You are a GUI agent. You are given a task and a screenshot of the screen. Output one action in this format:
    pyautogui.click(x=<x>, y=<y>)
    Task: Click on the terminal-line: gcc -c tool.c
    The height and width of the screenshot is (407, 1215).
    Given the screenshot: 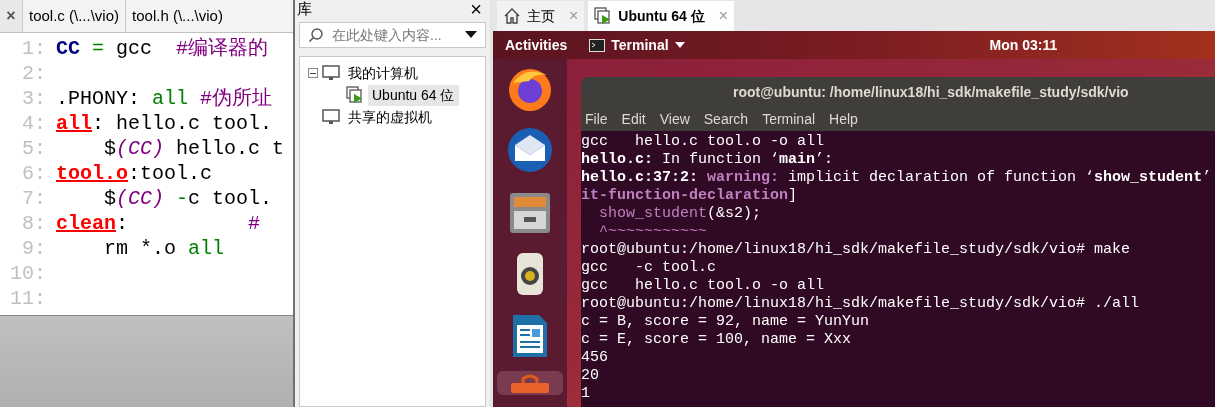 What is the action you would take?
    pyautogui.click(x=649, y=268)
    